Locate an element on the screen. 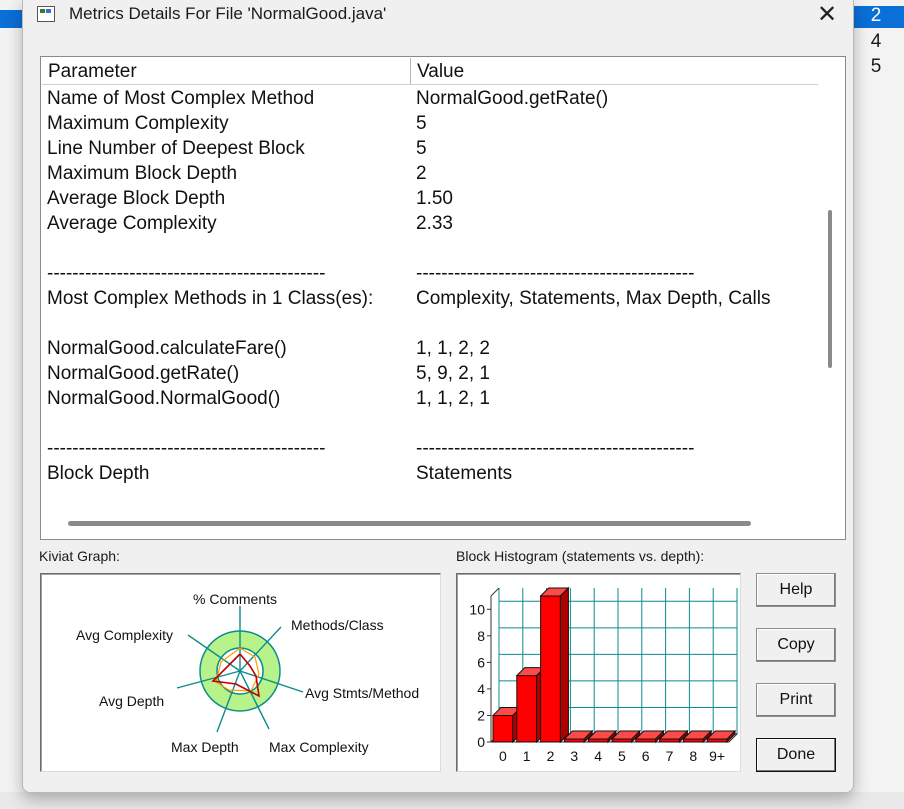 This screenshot has width=904, height=809. parameter-cell: Maximum Complexity is located at coordinates (138, 123).